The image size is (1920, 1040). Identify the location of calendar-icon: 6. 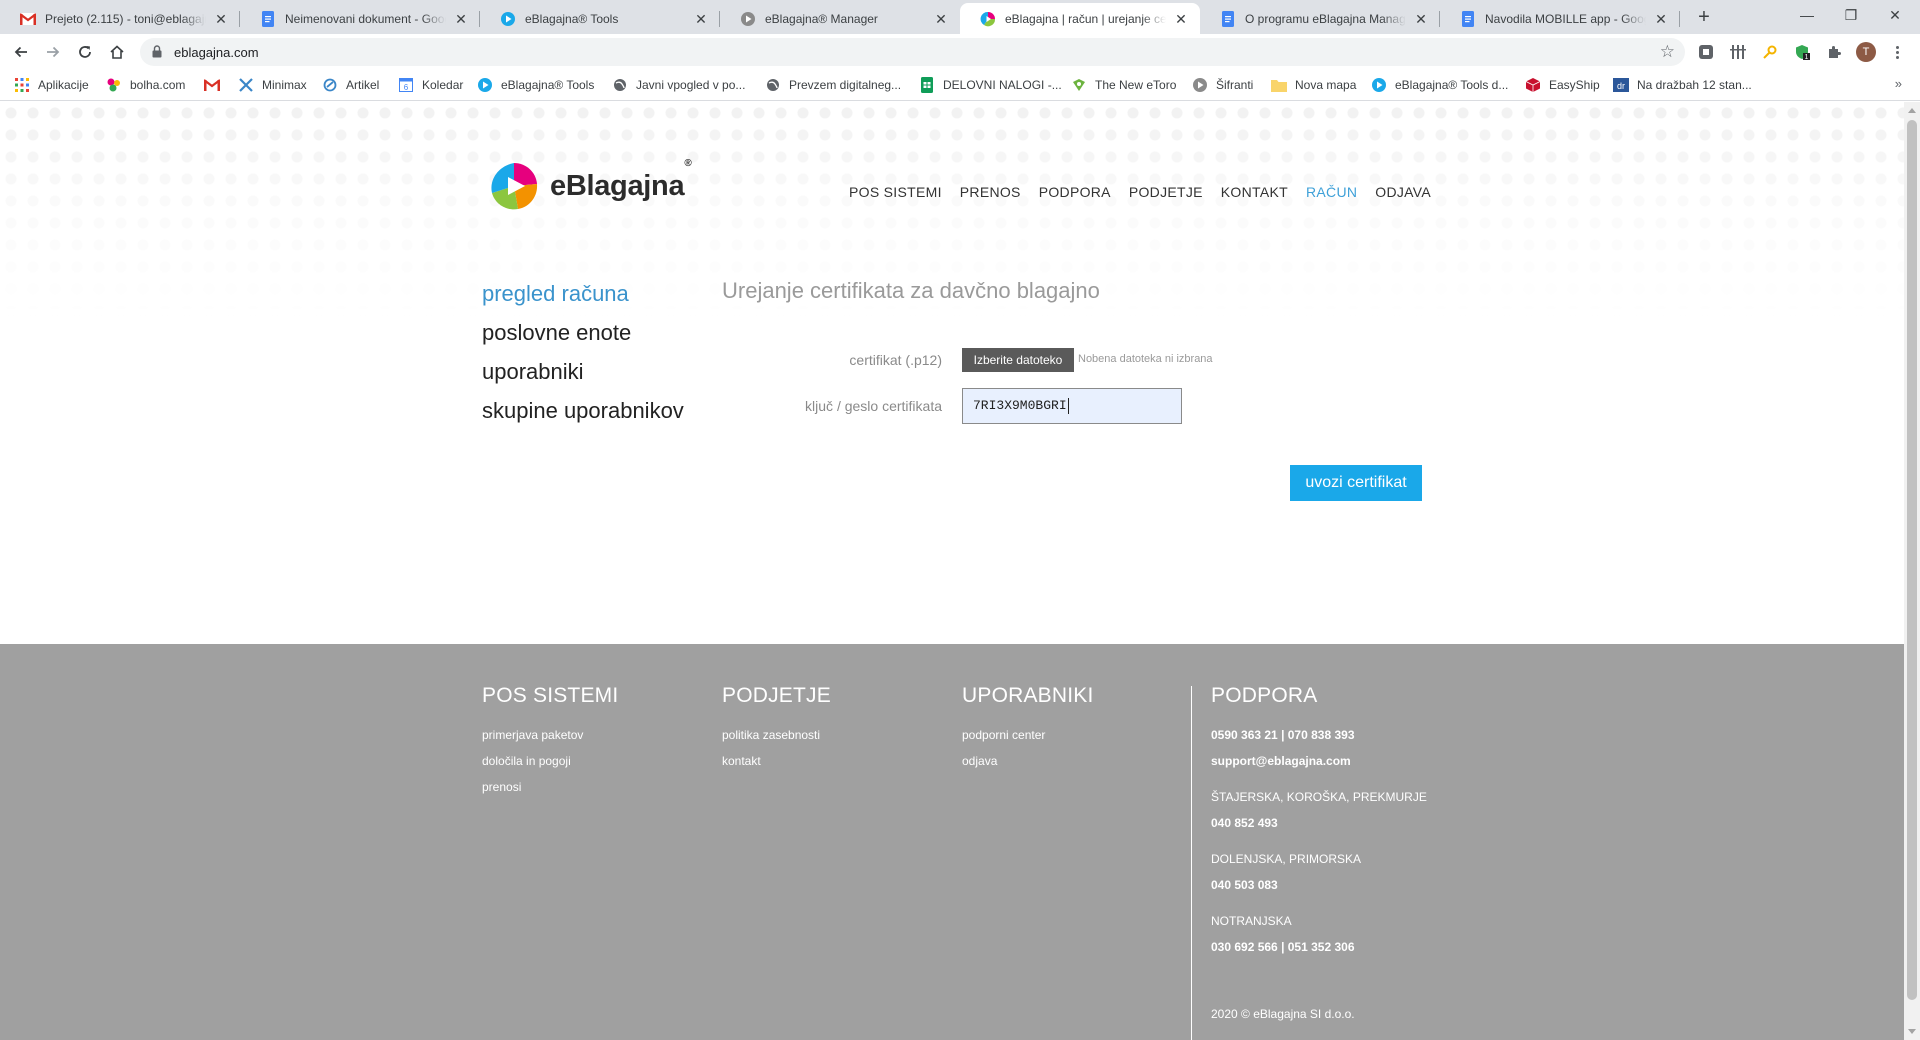
(406, 85).